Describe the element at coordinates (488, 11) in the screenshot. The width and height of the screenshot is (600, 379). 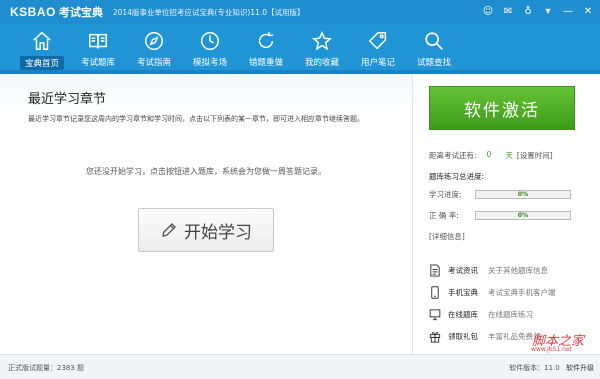
I see `user-icon: ☺` at that location.